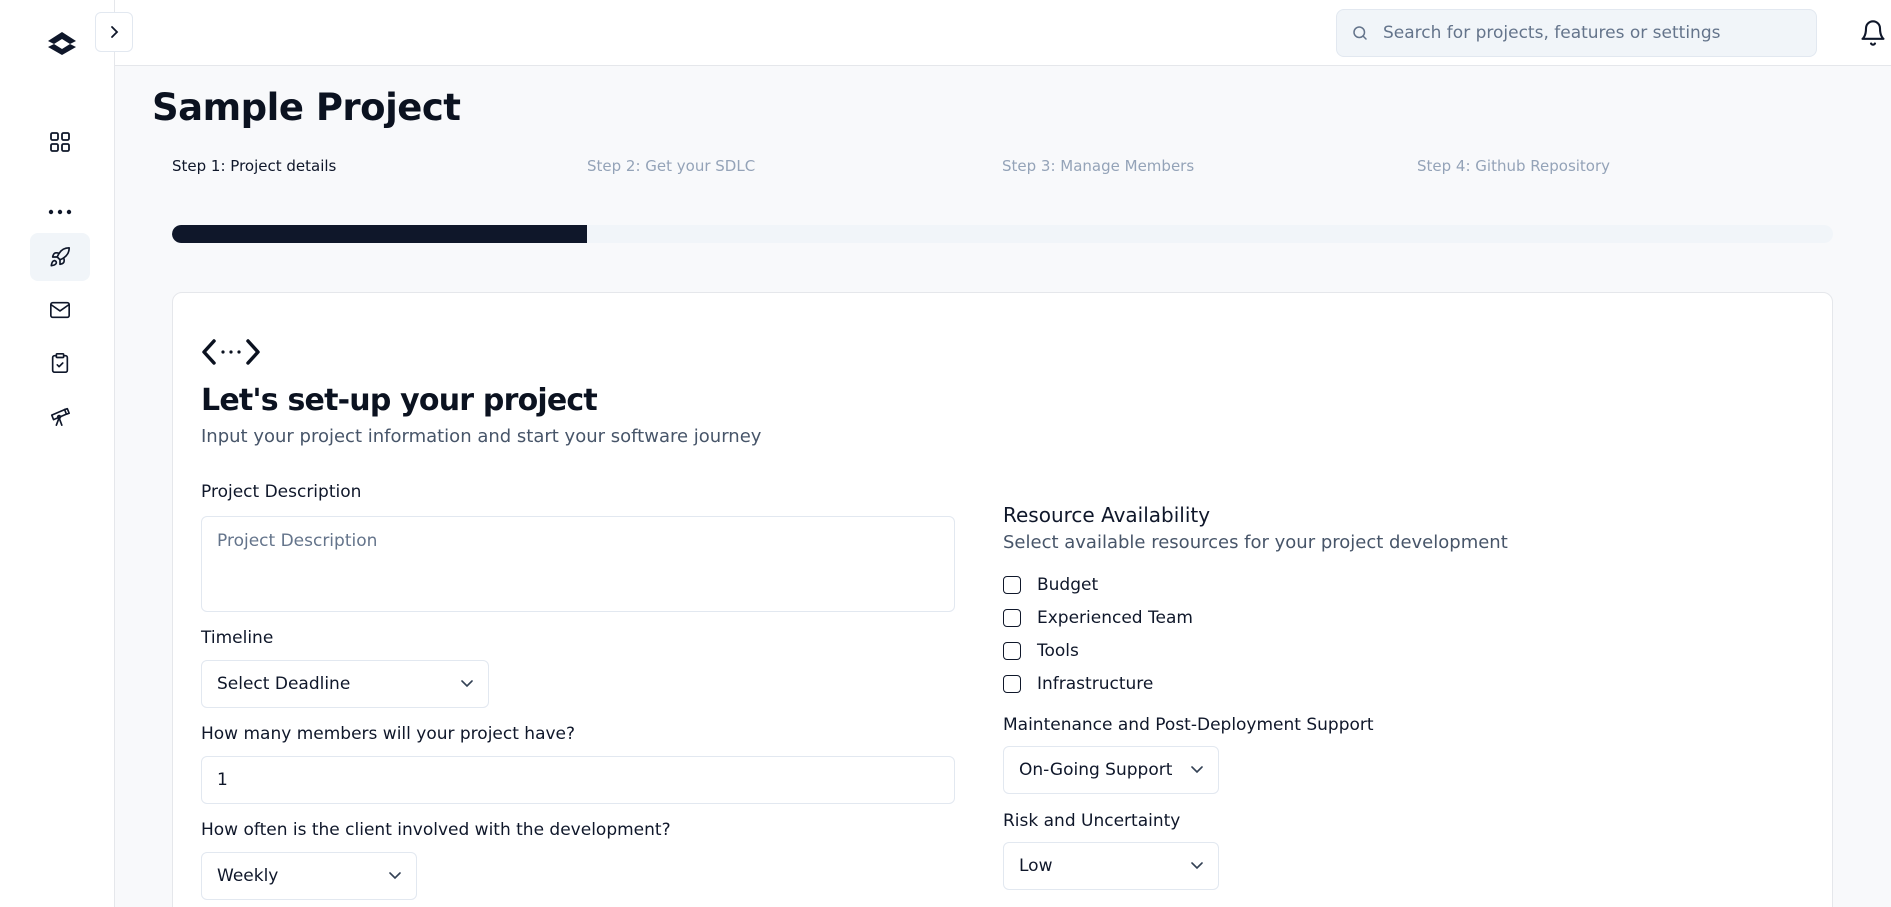  I want to click on more-dots-icon, so click(60, 212).